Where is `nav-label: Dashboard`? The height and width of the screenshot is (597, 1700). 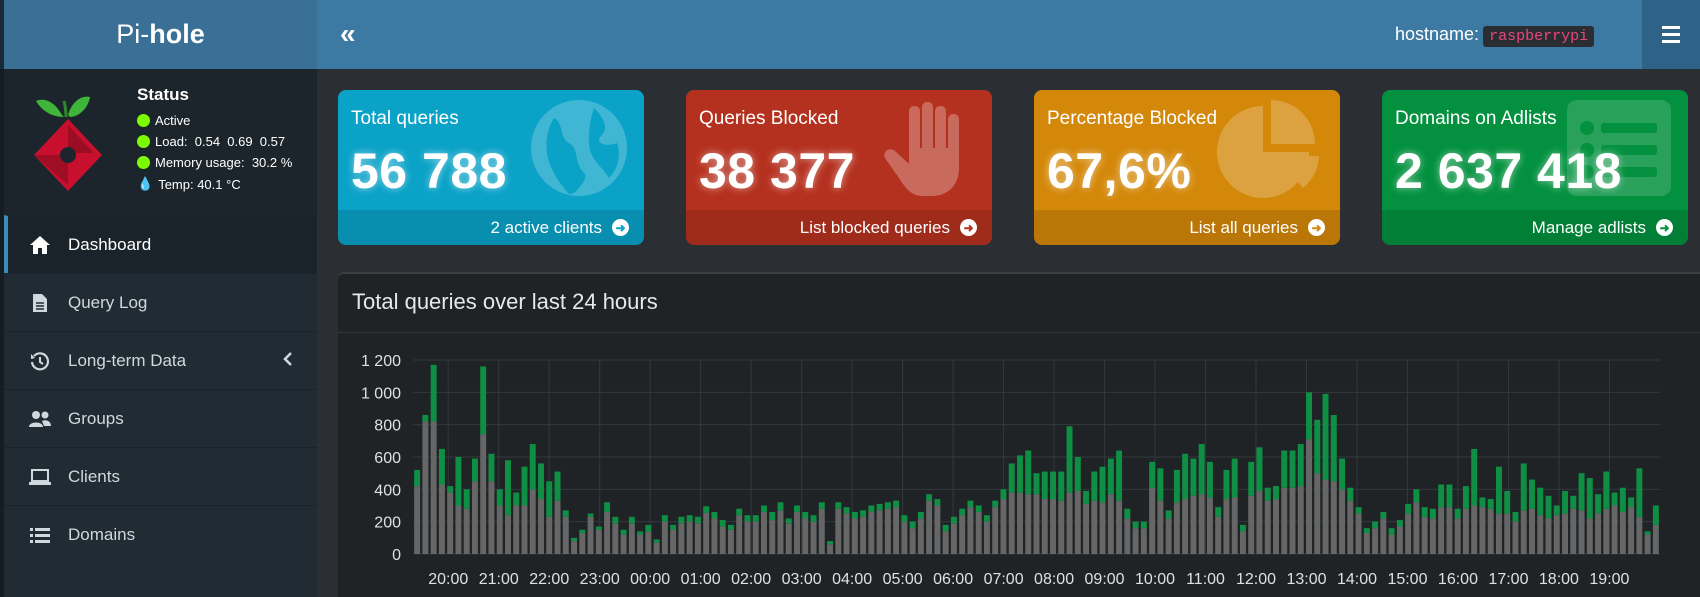 nav-label: Dashboard is located at coordinates (110, 244).